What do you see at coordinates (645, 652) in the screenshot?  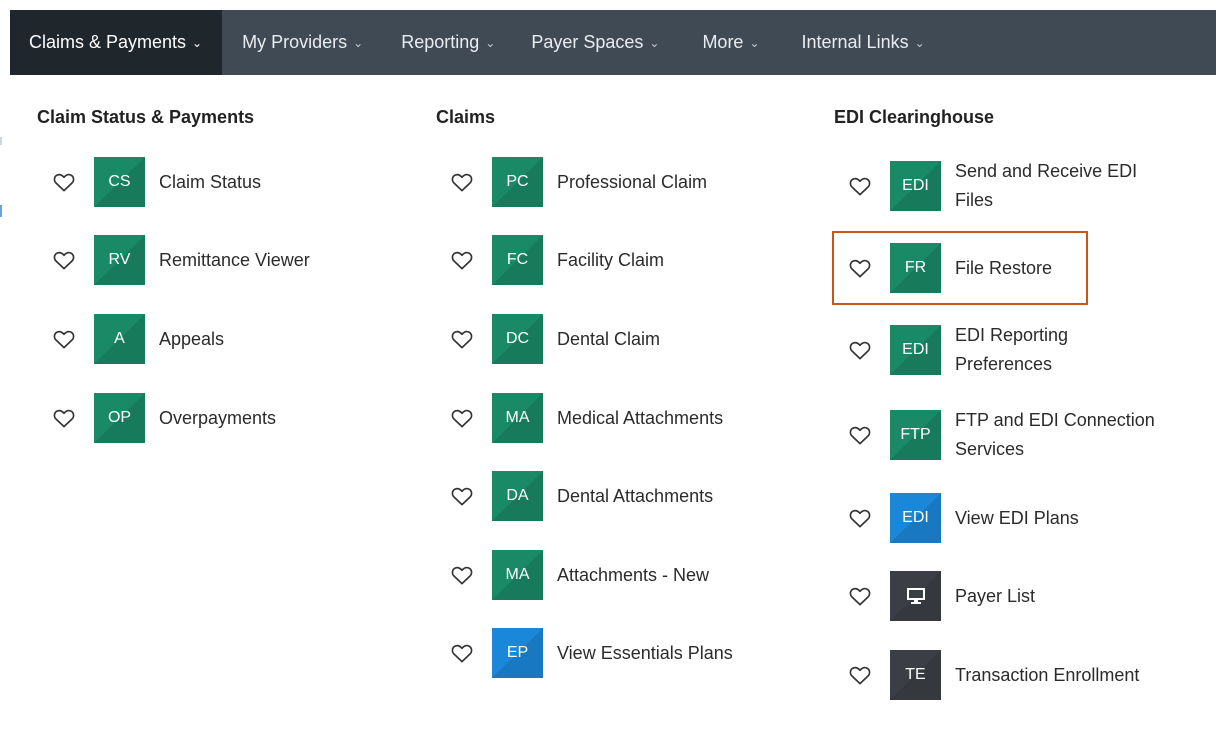 I see `menu-item-label: View Essentials Plans` at bounding box center [645, 652].